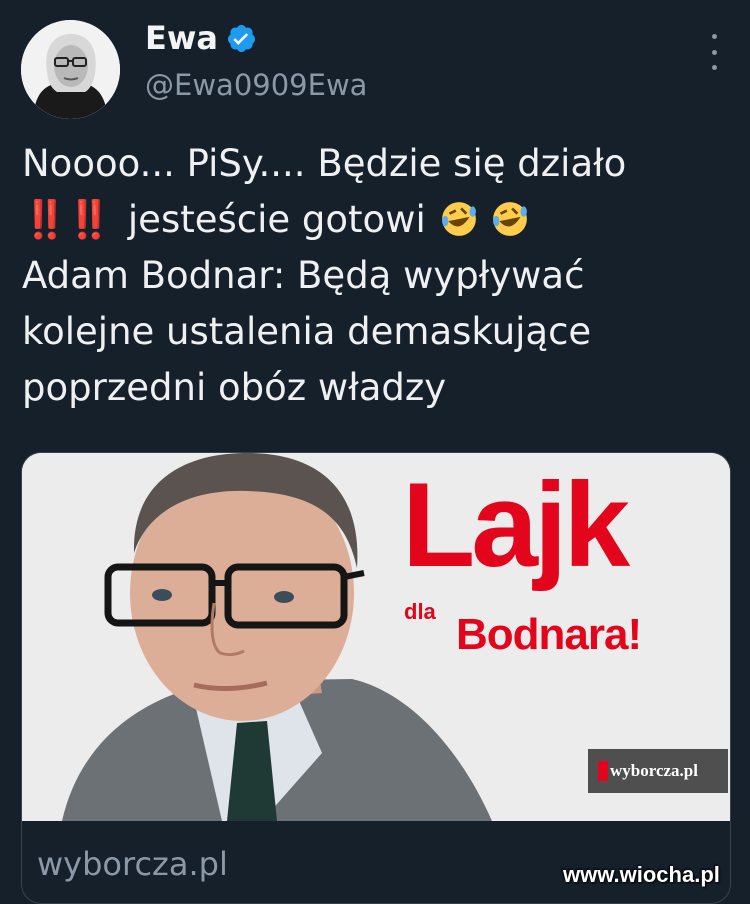  What do you see at coordinates (256, 85) in the screenshot?
I see `author-handle: @Ewa0909Ewa` at bounding box center [256, 85].